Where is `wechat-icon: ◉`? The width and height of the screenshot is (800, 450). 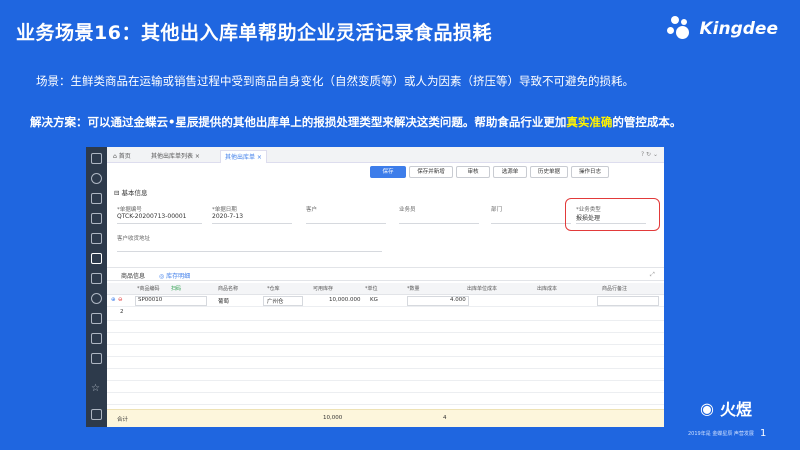
wechat-icon: ◉ is located at coordinates (707, 408).